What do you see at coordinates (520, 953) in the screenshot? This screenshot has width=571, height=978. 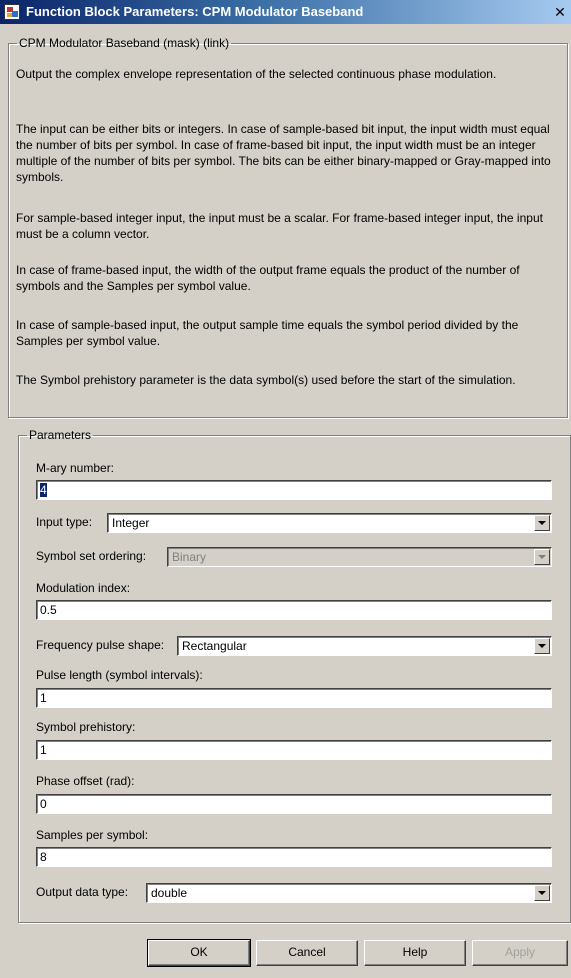 I see `apply-button: Apply` at bounding box center [520, 953].